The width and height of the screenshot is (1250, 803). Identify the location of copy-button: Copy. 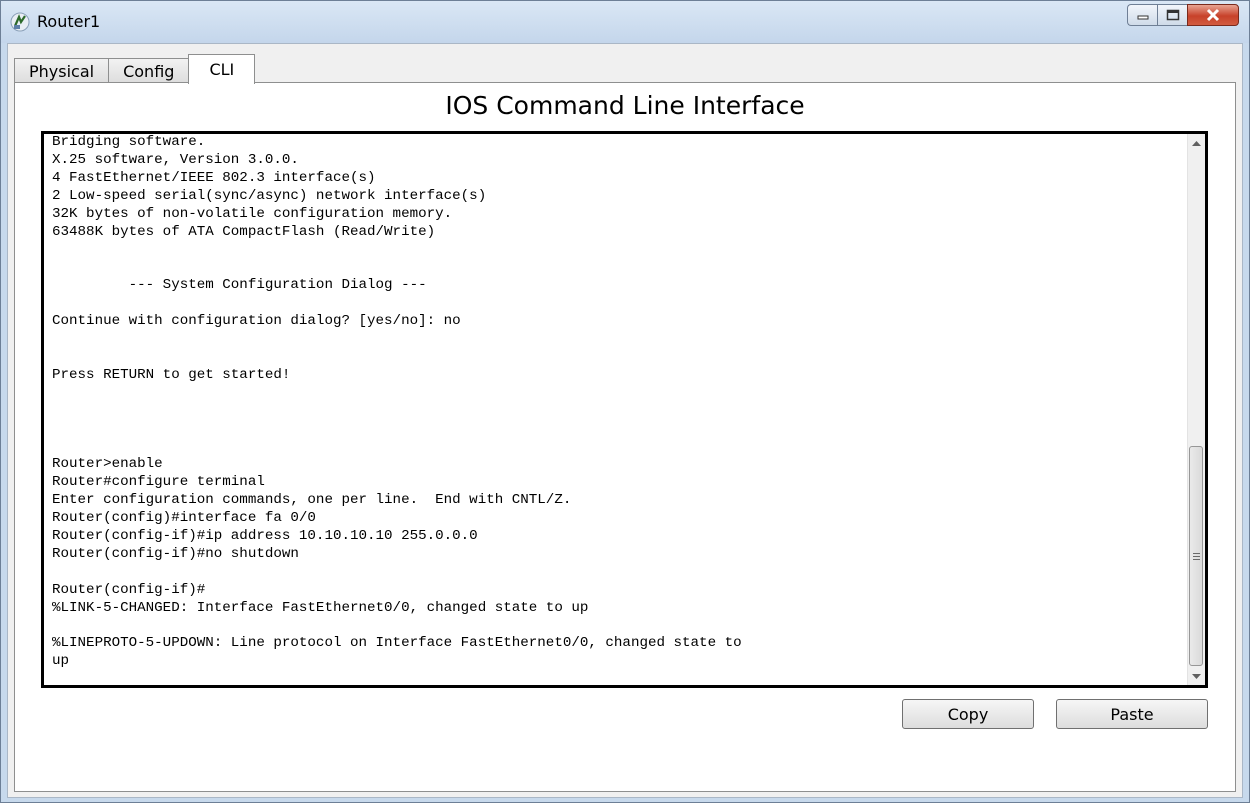
(968, 714).